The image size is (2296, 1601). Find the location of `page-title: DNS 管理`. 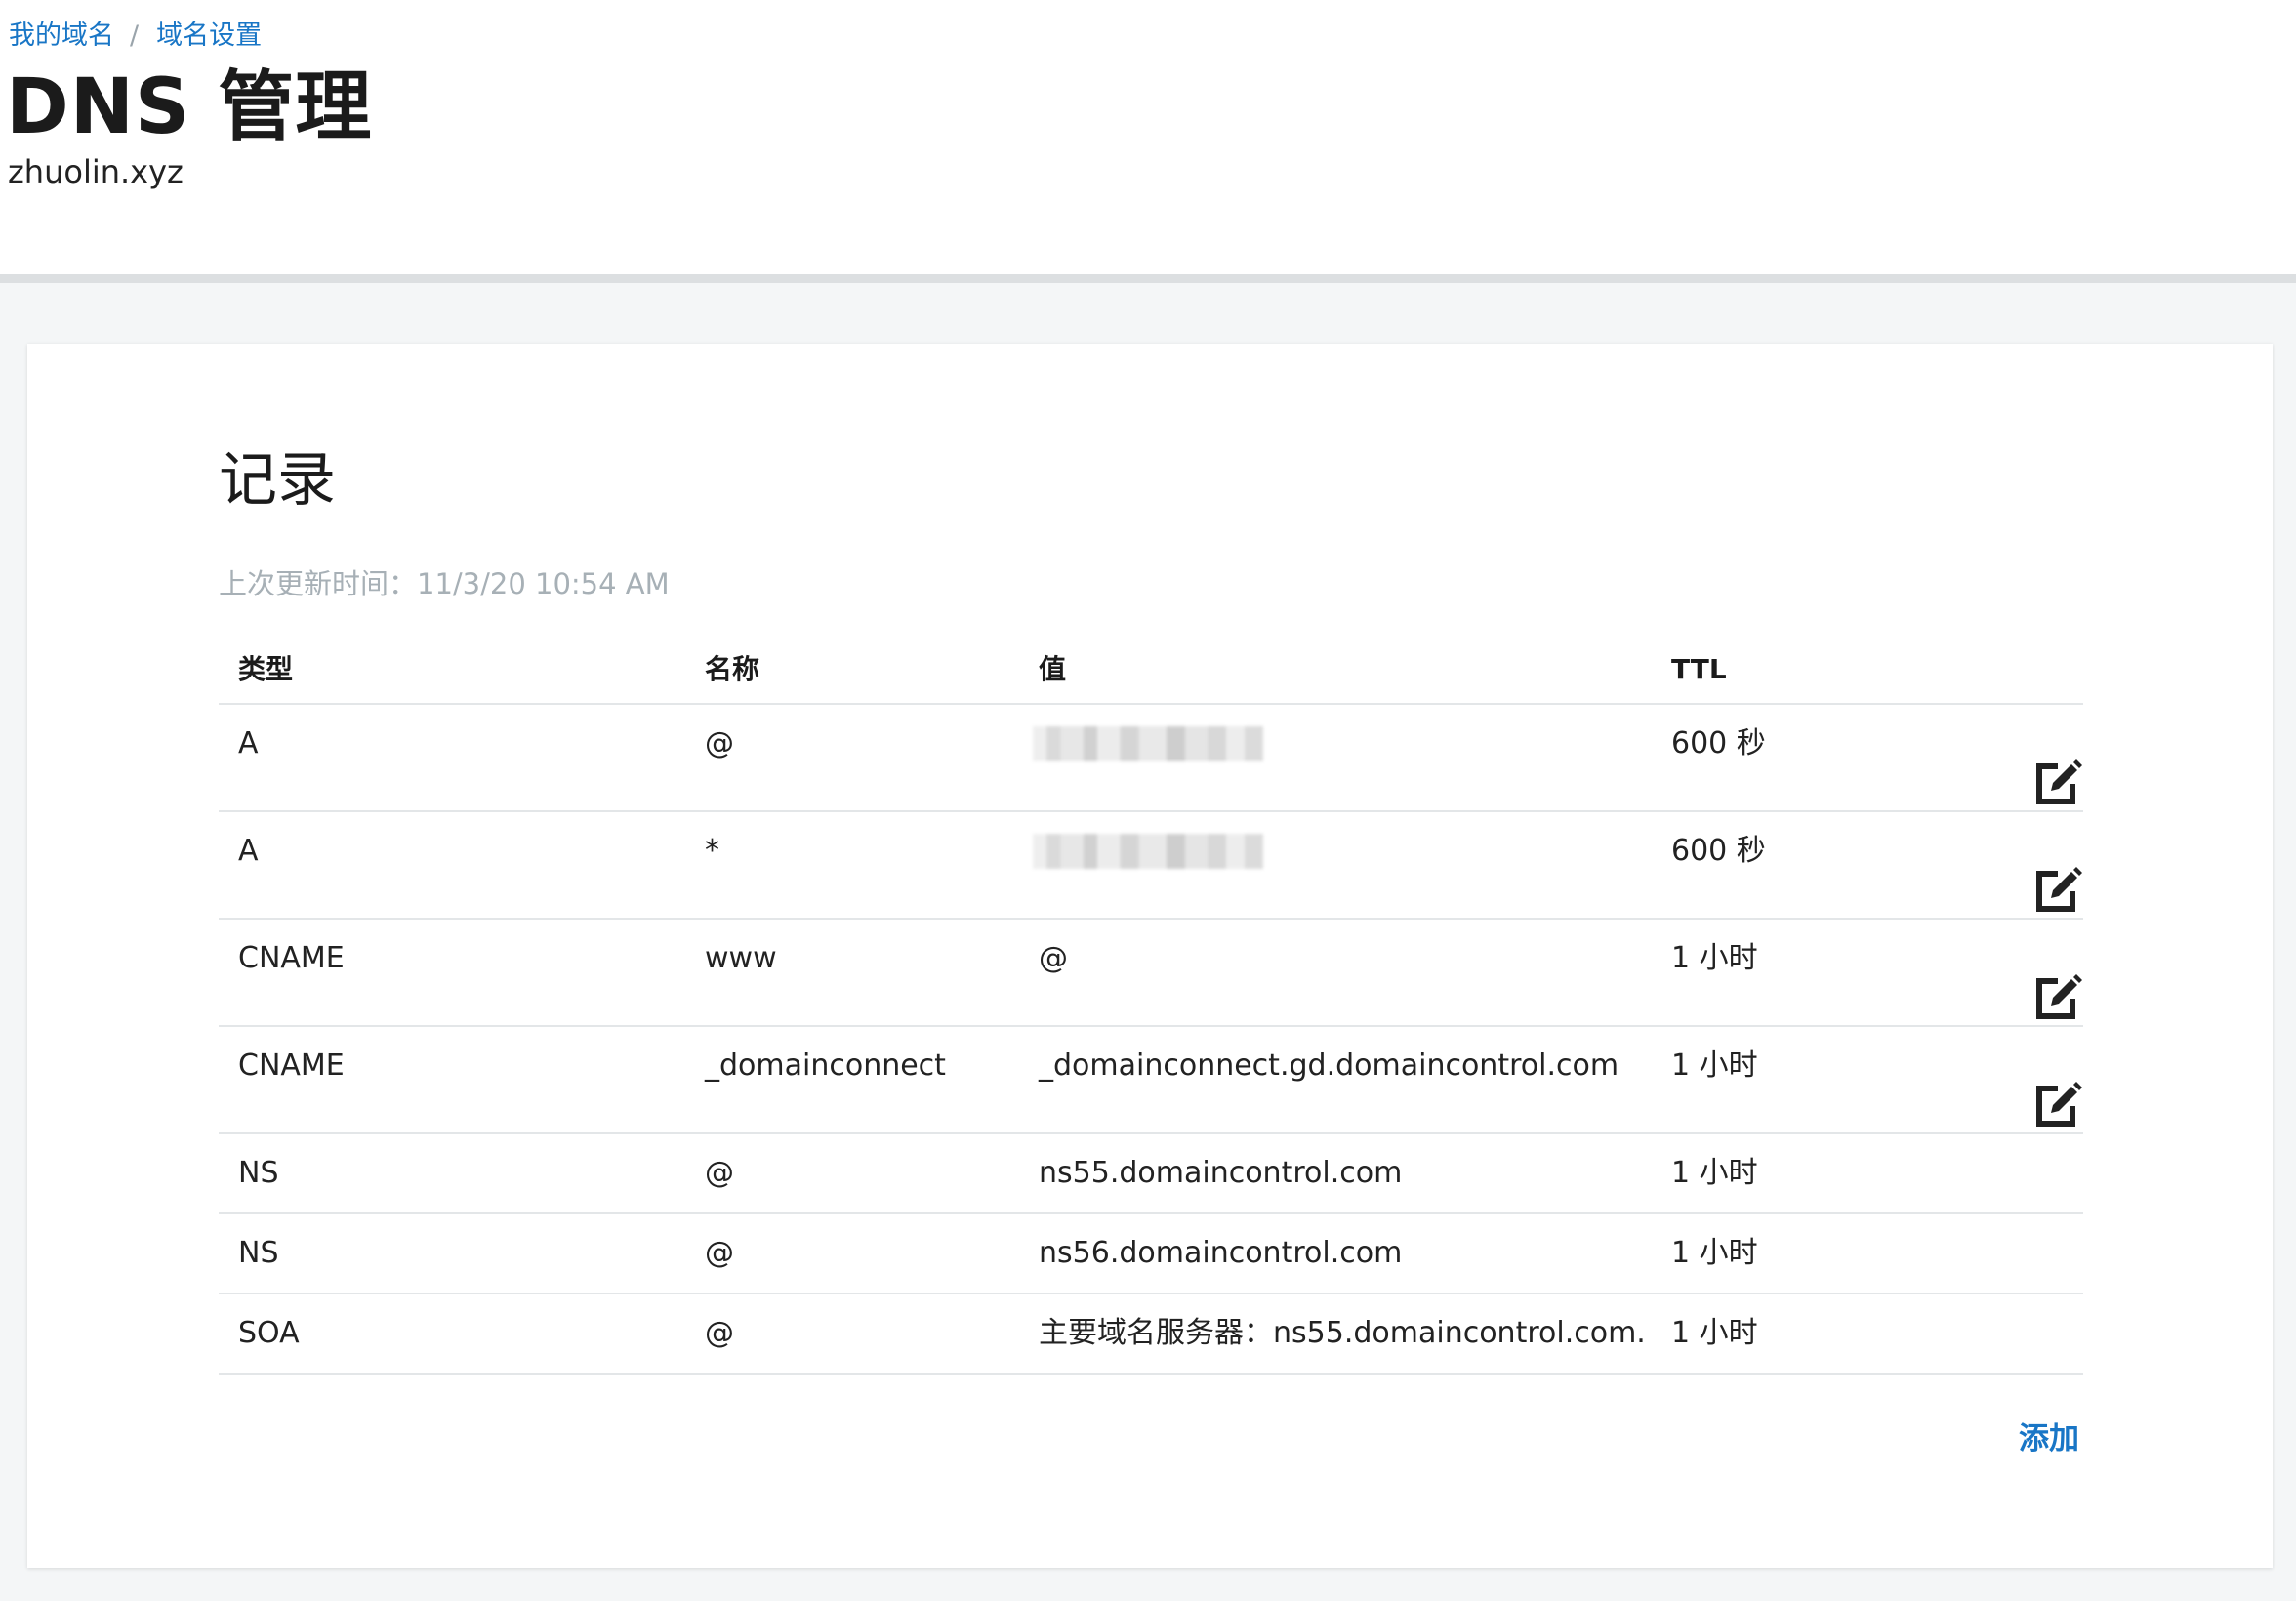

page-title: DNS 管理 is located at coordinates (189, 107).